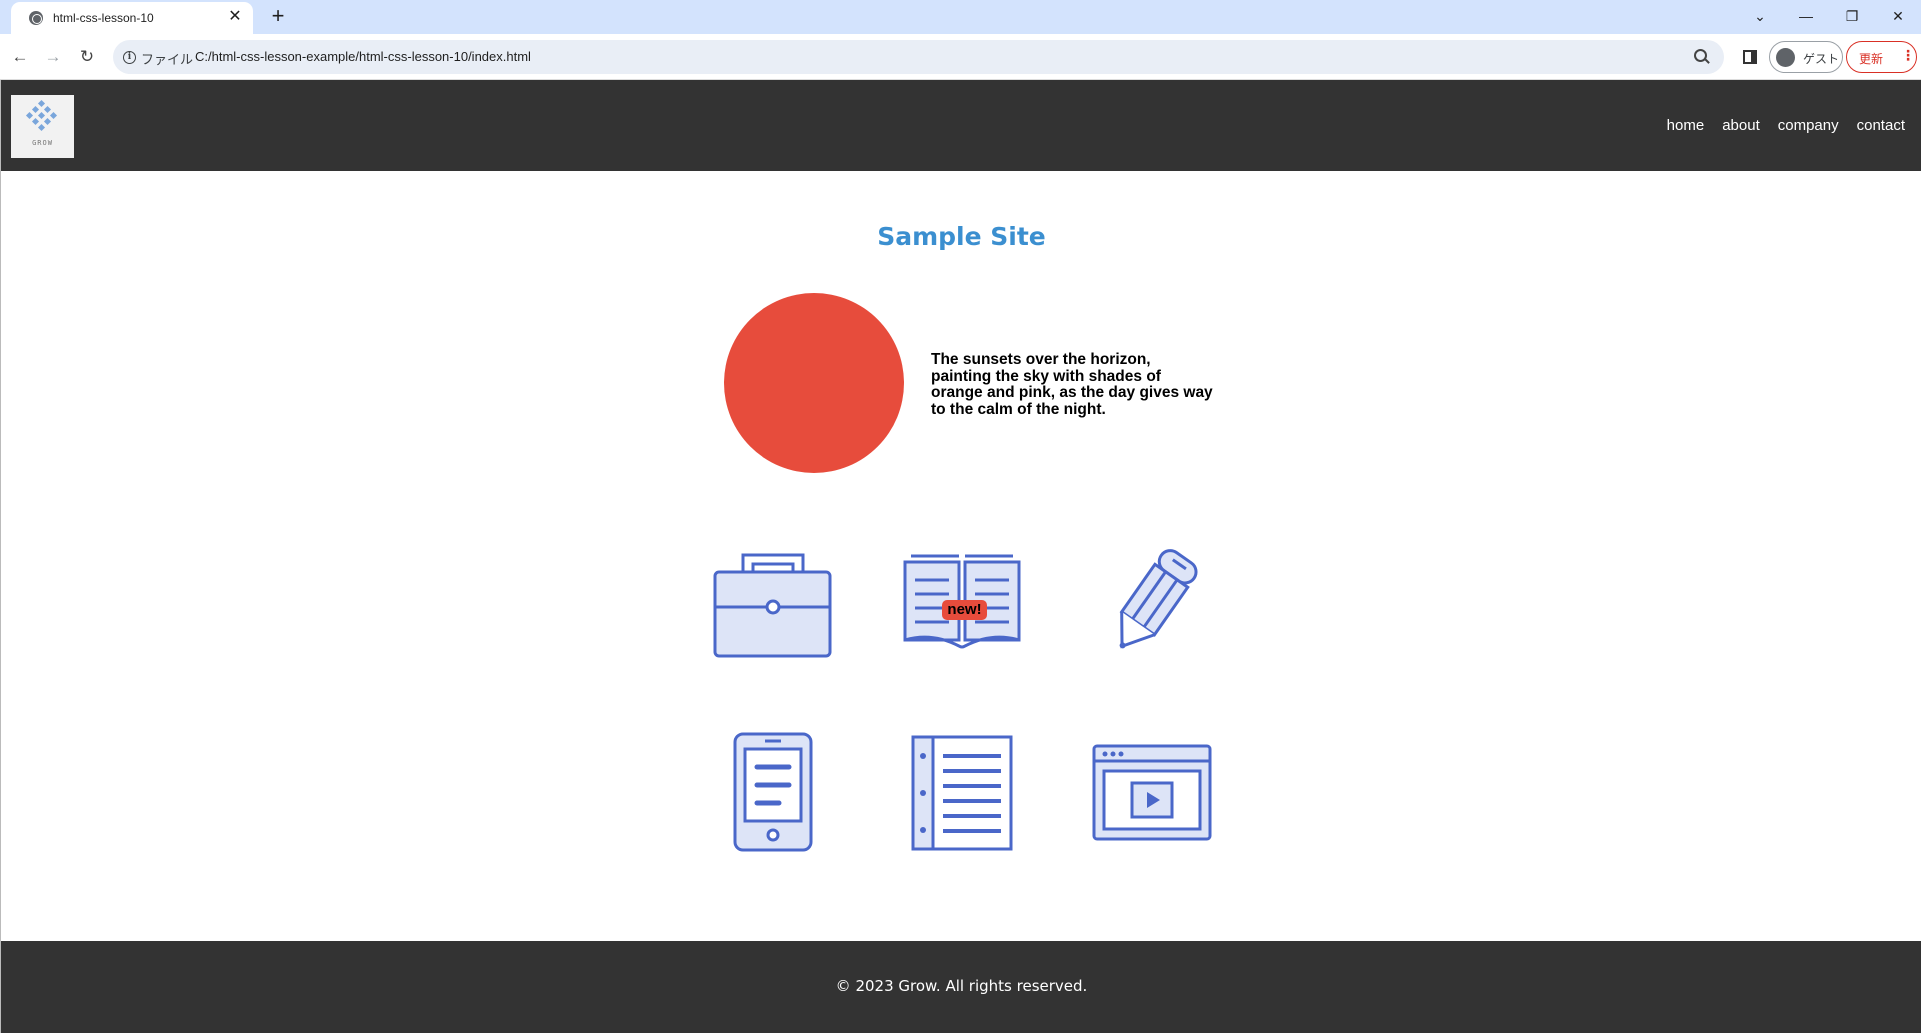  Describe the element at coordinates (1808, 125) in the screenshot. I see `nav-company: company` at that location.